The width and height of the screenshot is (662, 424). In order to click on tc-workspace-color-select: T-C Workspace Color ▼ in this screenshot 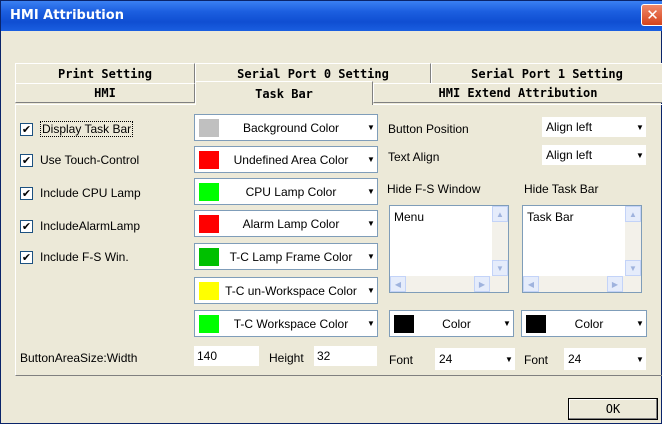, I will do `click(286, 323)`.